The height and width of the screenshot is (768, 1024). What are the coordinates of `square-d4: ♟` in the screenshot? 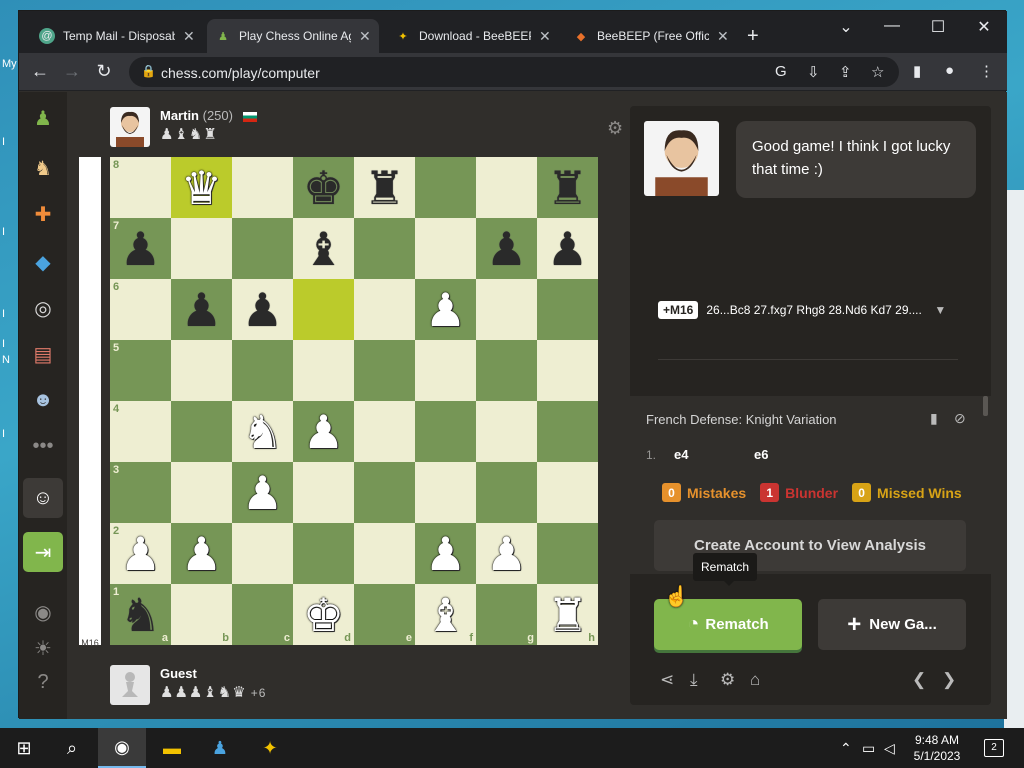 It's located at (323, 431).